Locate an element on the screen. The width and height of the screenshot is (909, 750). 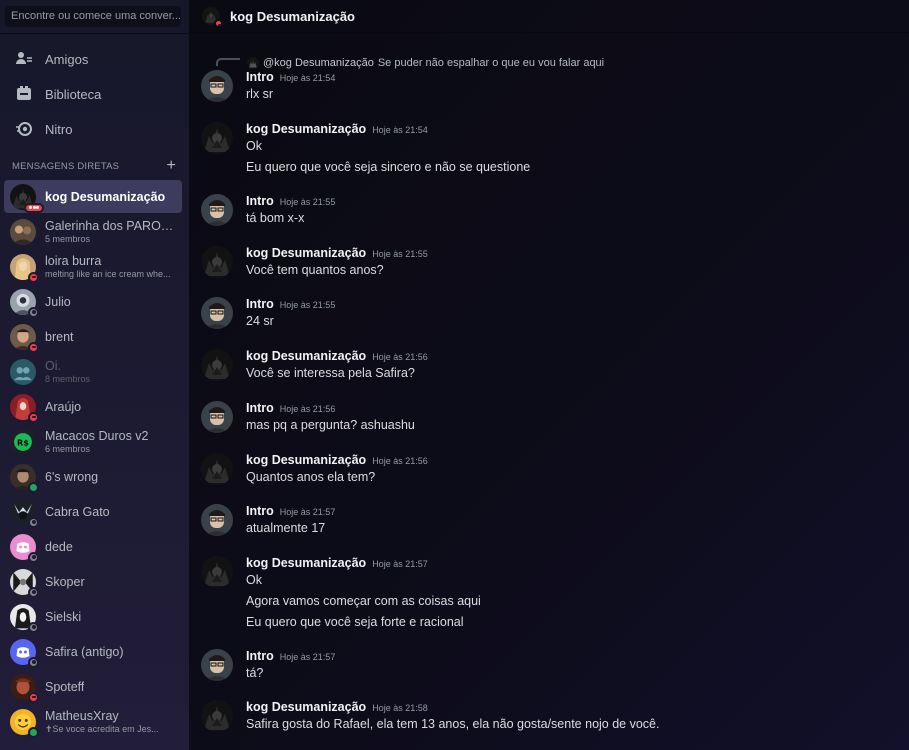
dm-text: brent is located at coordinates (59, 337).